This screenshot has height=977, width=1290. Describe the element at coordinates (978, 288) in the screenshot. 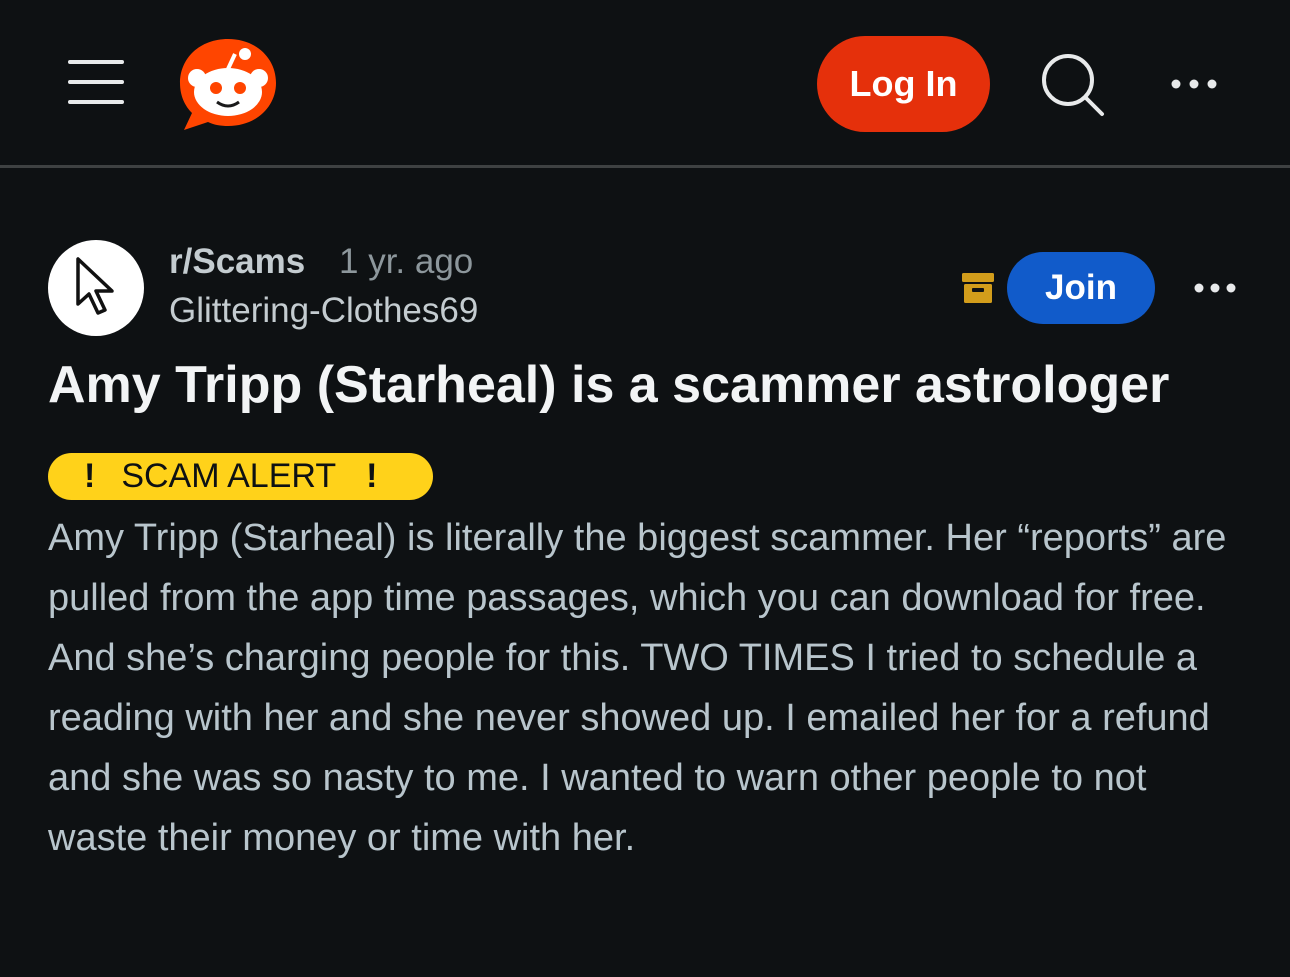

I see `archive-box-icon` at that location.